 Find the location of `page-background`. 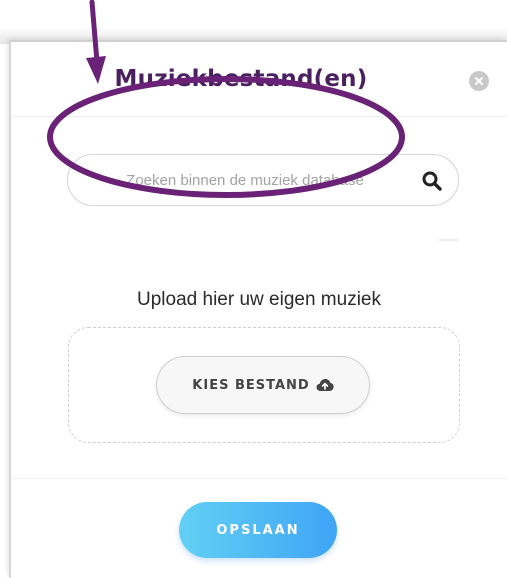

page-background is located at coordinates (253, 22).